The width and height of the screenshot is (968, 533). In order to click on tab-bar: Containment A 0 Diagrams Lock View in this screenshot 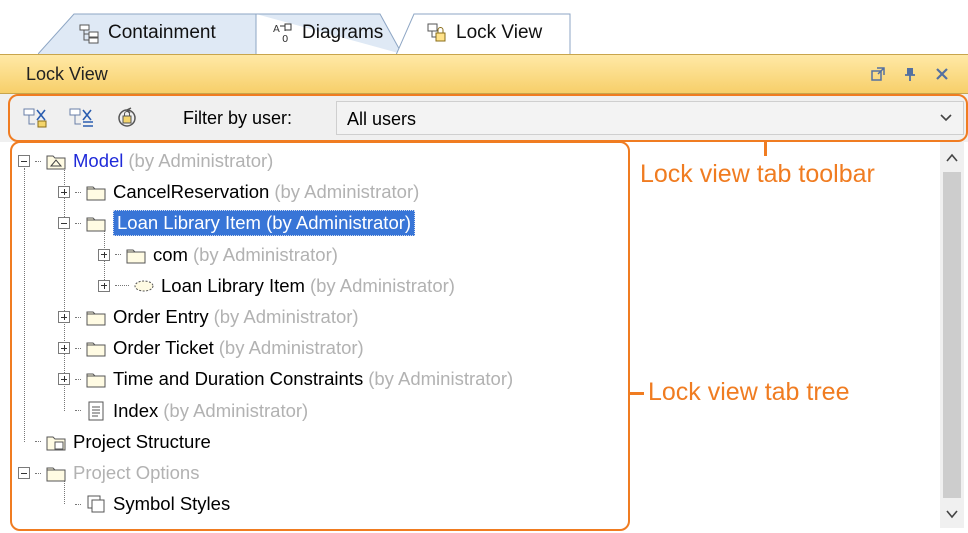, I will do `click(484, 27)`.